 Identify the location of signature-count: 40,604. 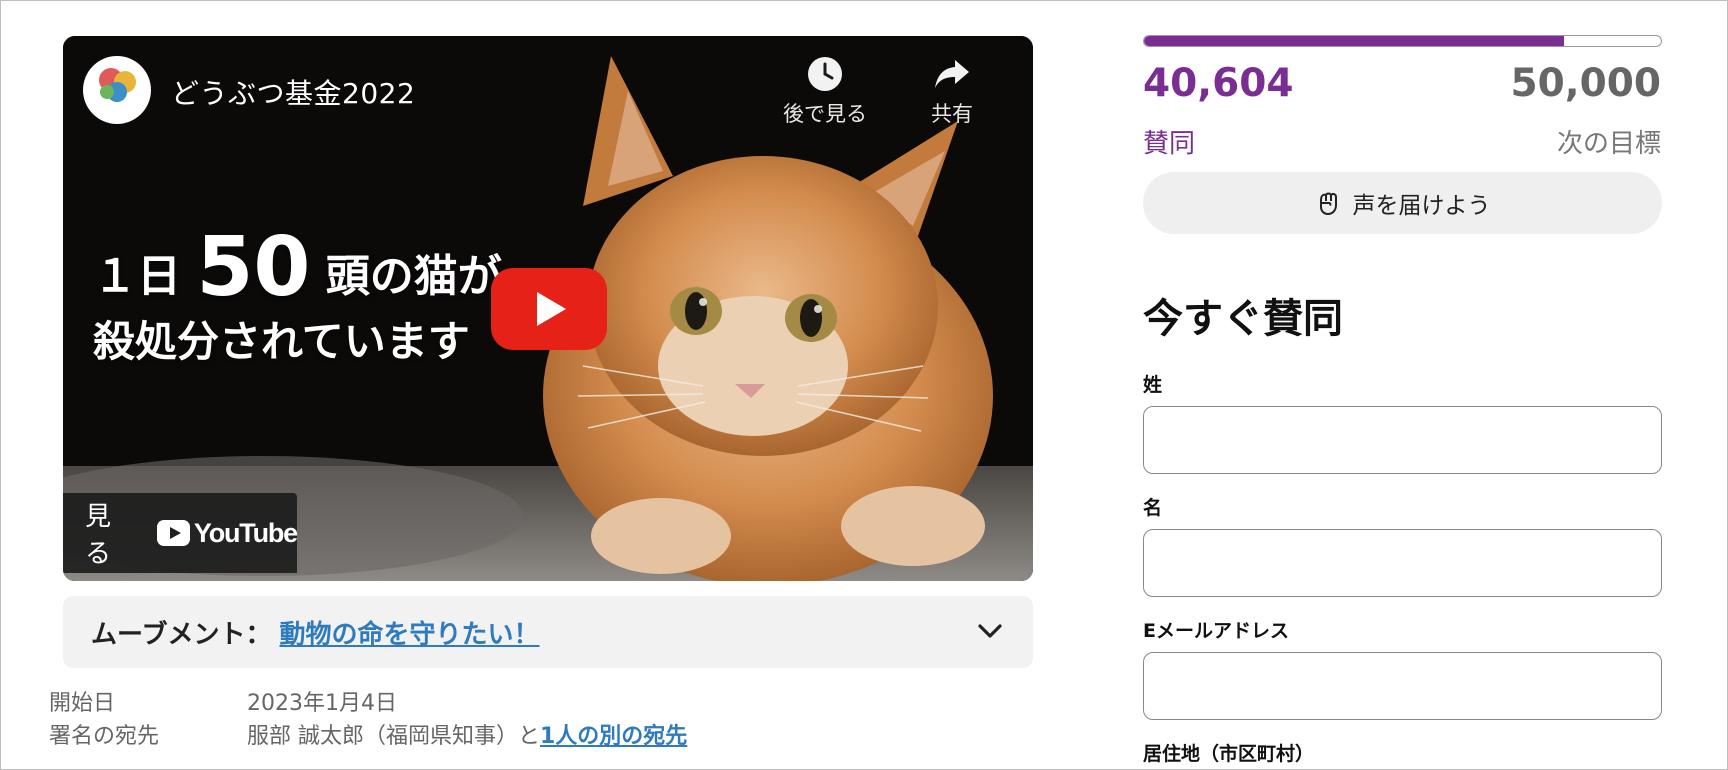
(1218, 83).